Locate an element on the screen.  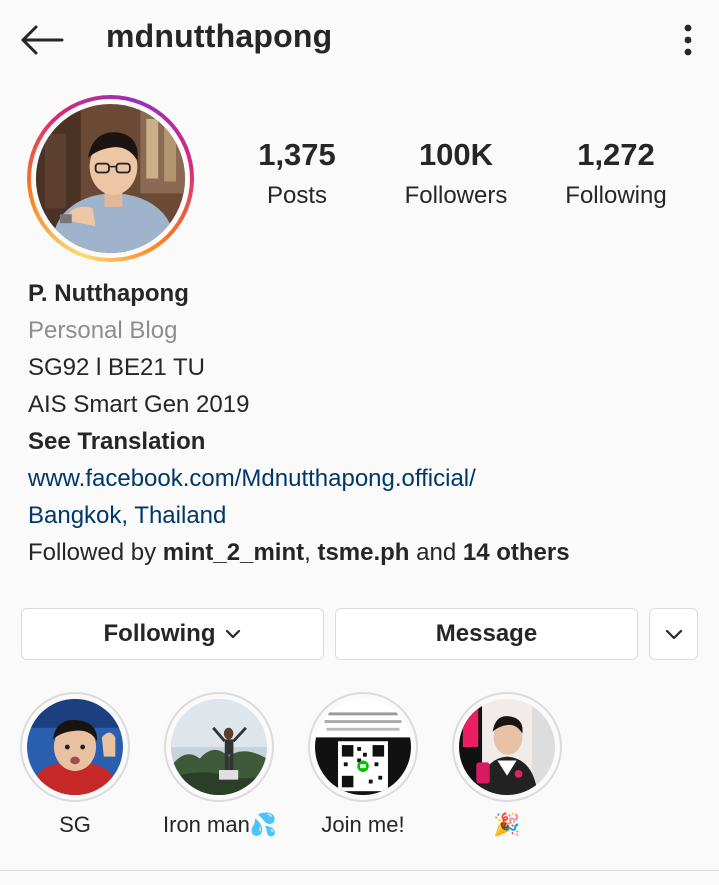
arrow-left-icon is located at coordinates (42, 40).